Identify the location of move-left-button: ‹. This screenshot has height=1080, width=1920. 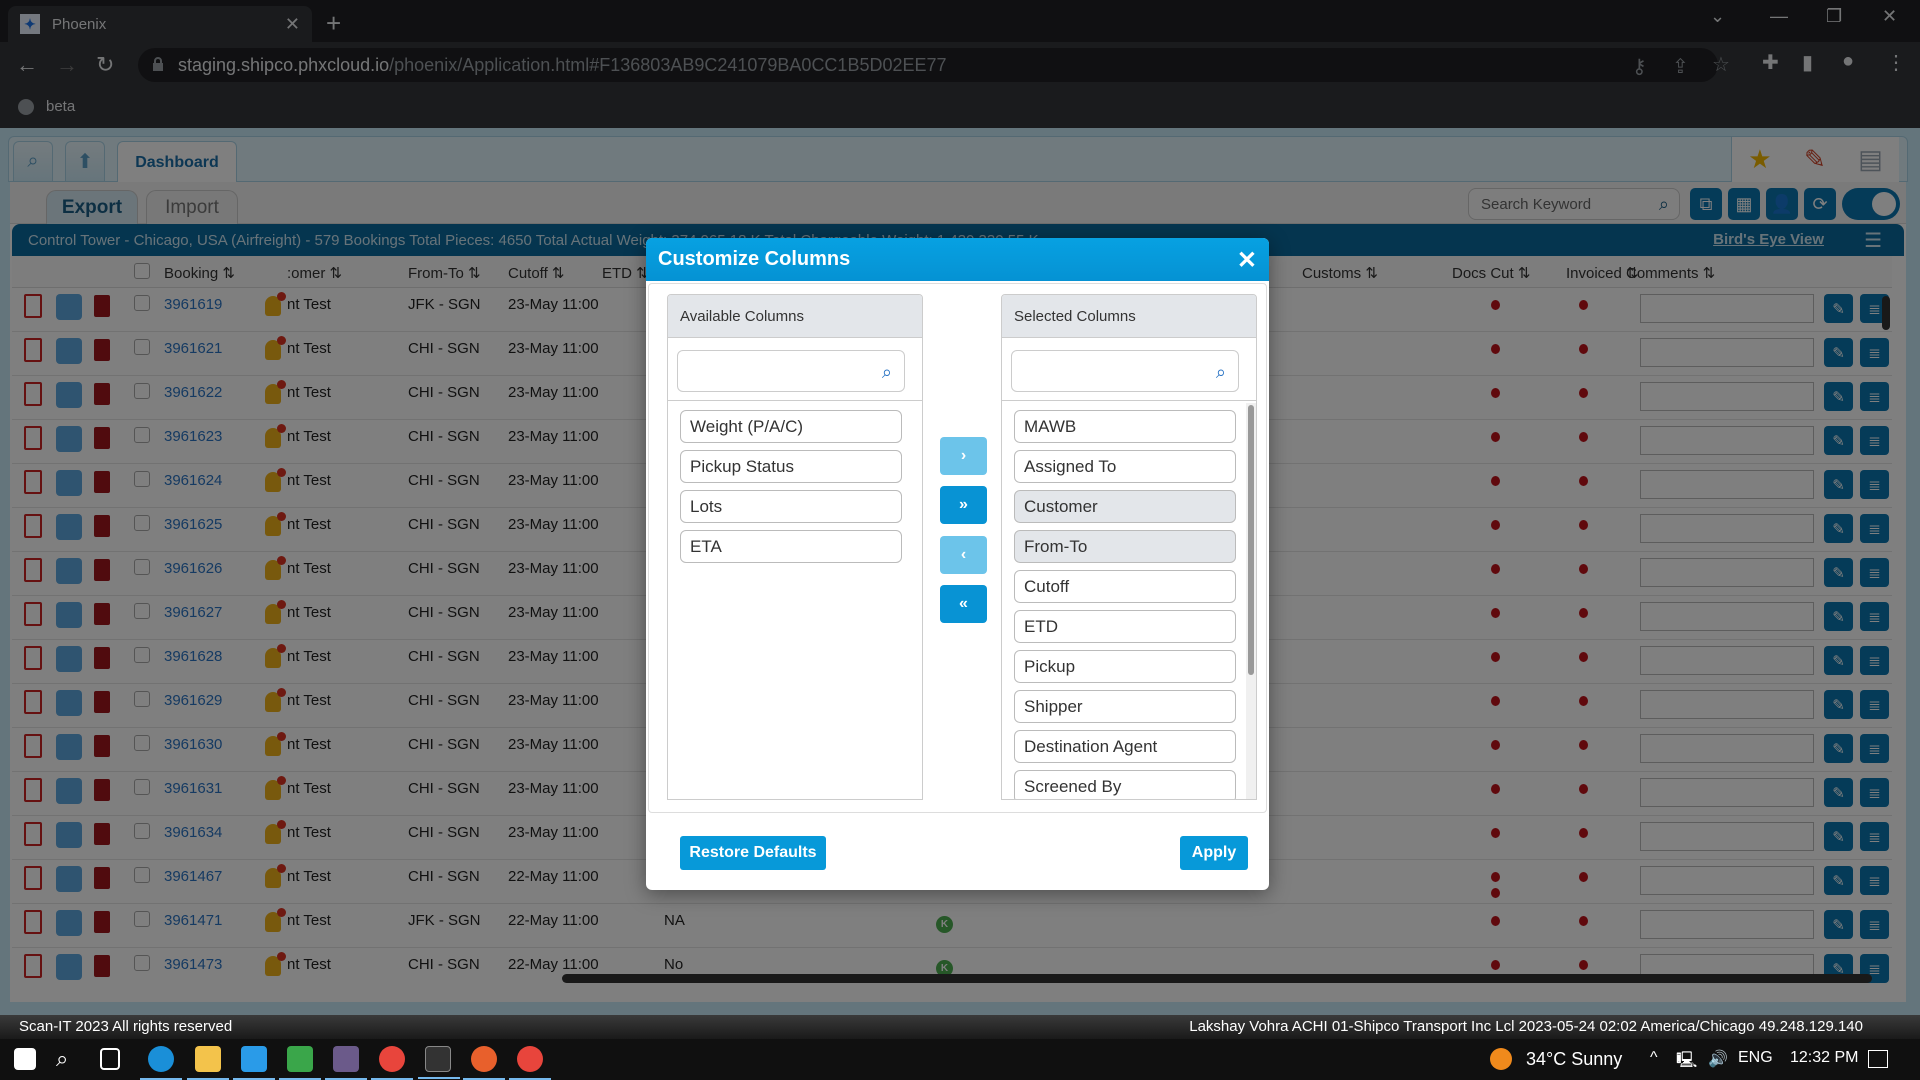
(963, 555).